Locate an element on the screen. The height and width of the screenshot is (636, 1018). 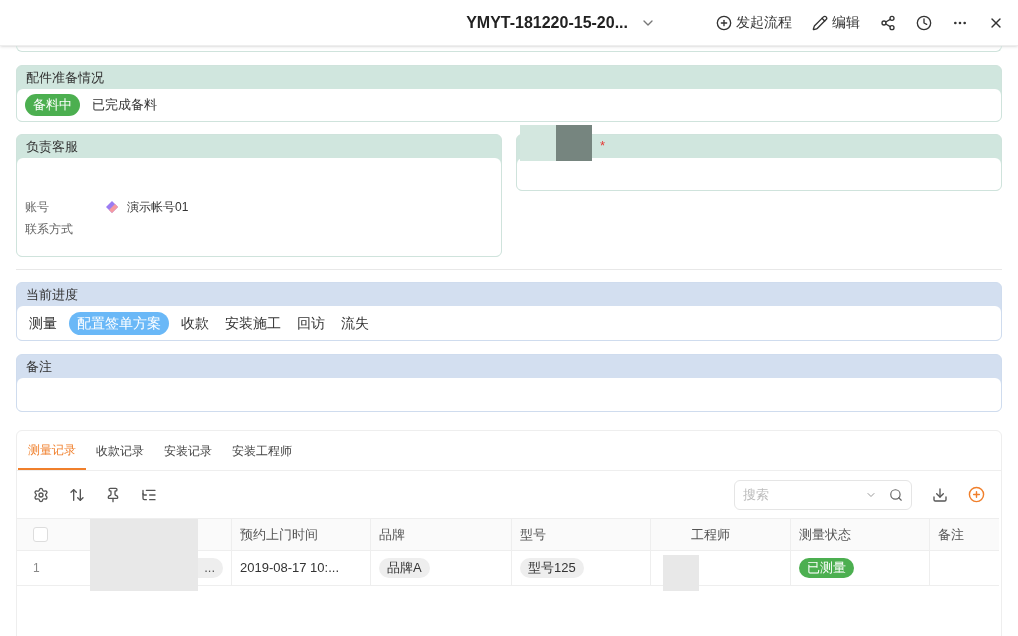
header-cell: 型号 is located at coordinates (580, 534).